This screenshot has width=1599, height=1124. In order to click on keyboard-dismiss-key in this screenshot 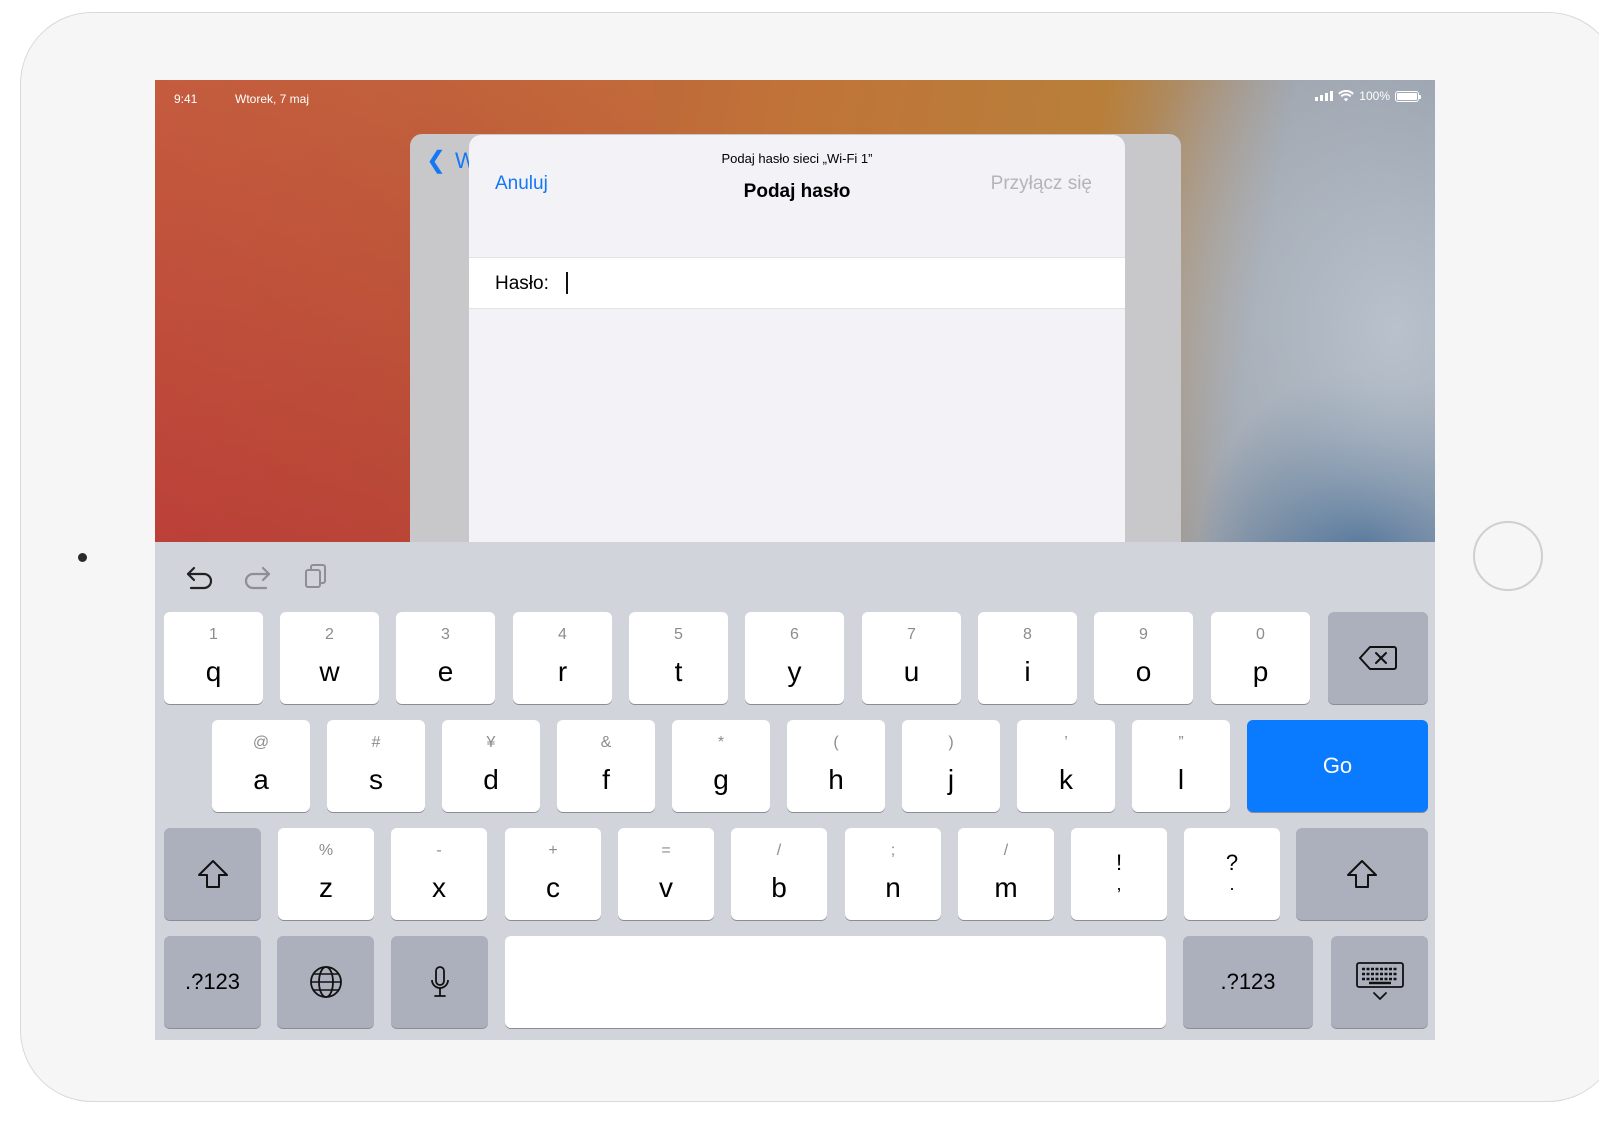, I will do `click(1379, 982)`.